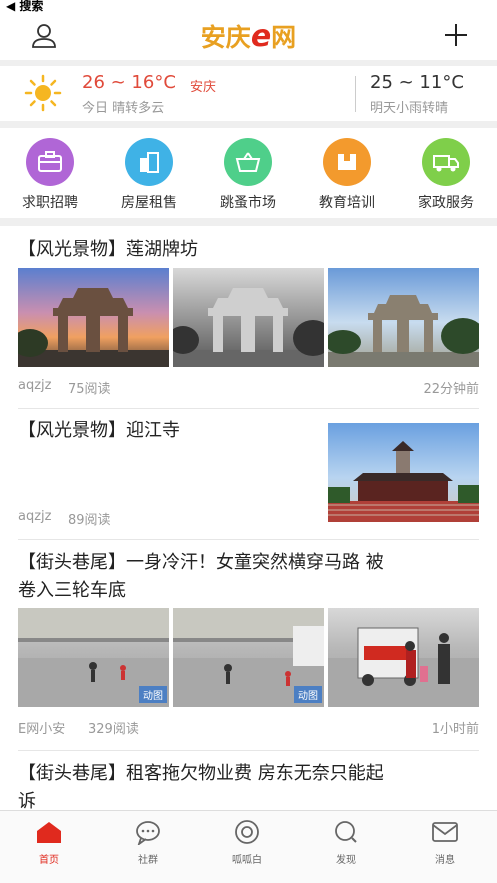  I want to click on building-icon, so click(149, 162).